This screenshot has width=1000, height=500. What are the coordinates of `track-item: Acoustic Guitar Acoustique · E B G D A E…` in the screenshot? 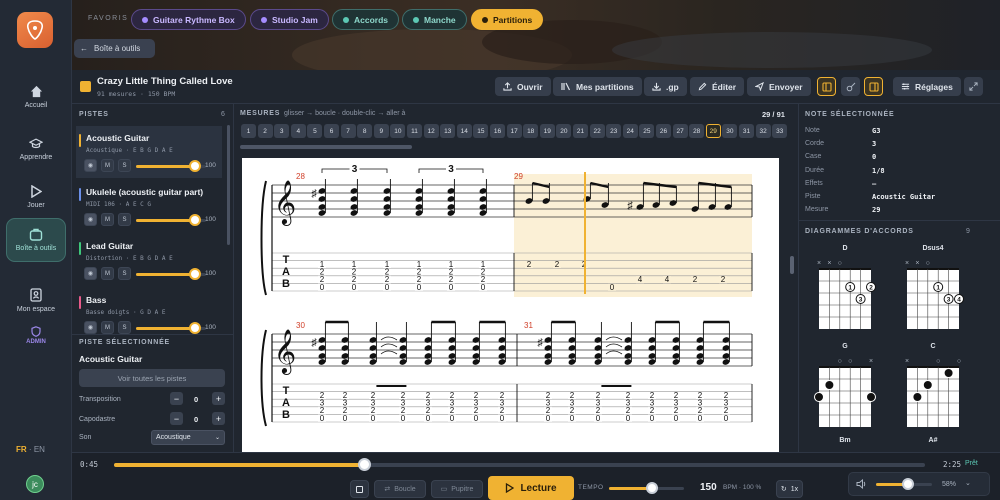 It's located at (149, 152).